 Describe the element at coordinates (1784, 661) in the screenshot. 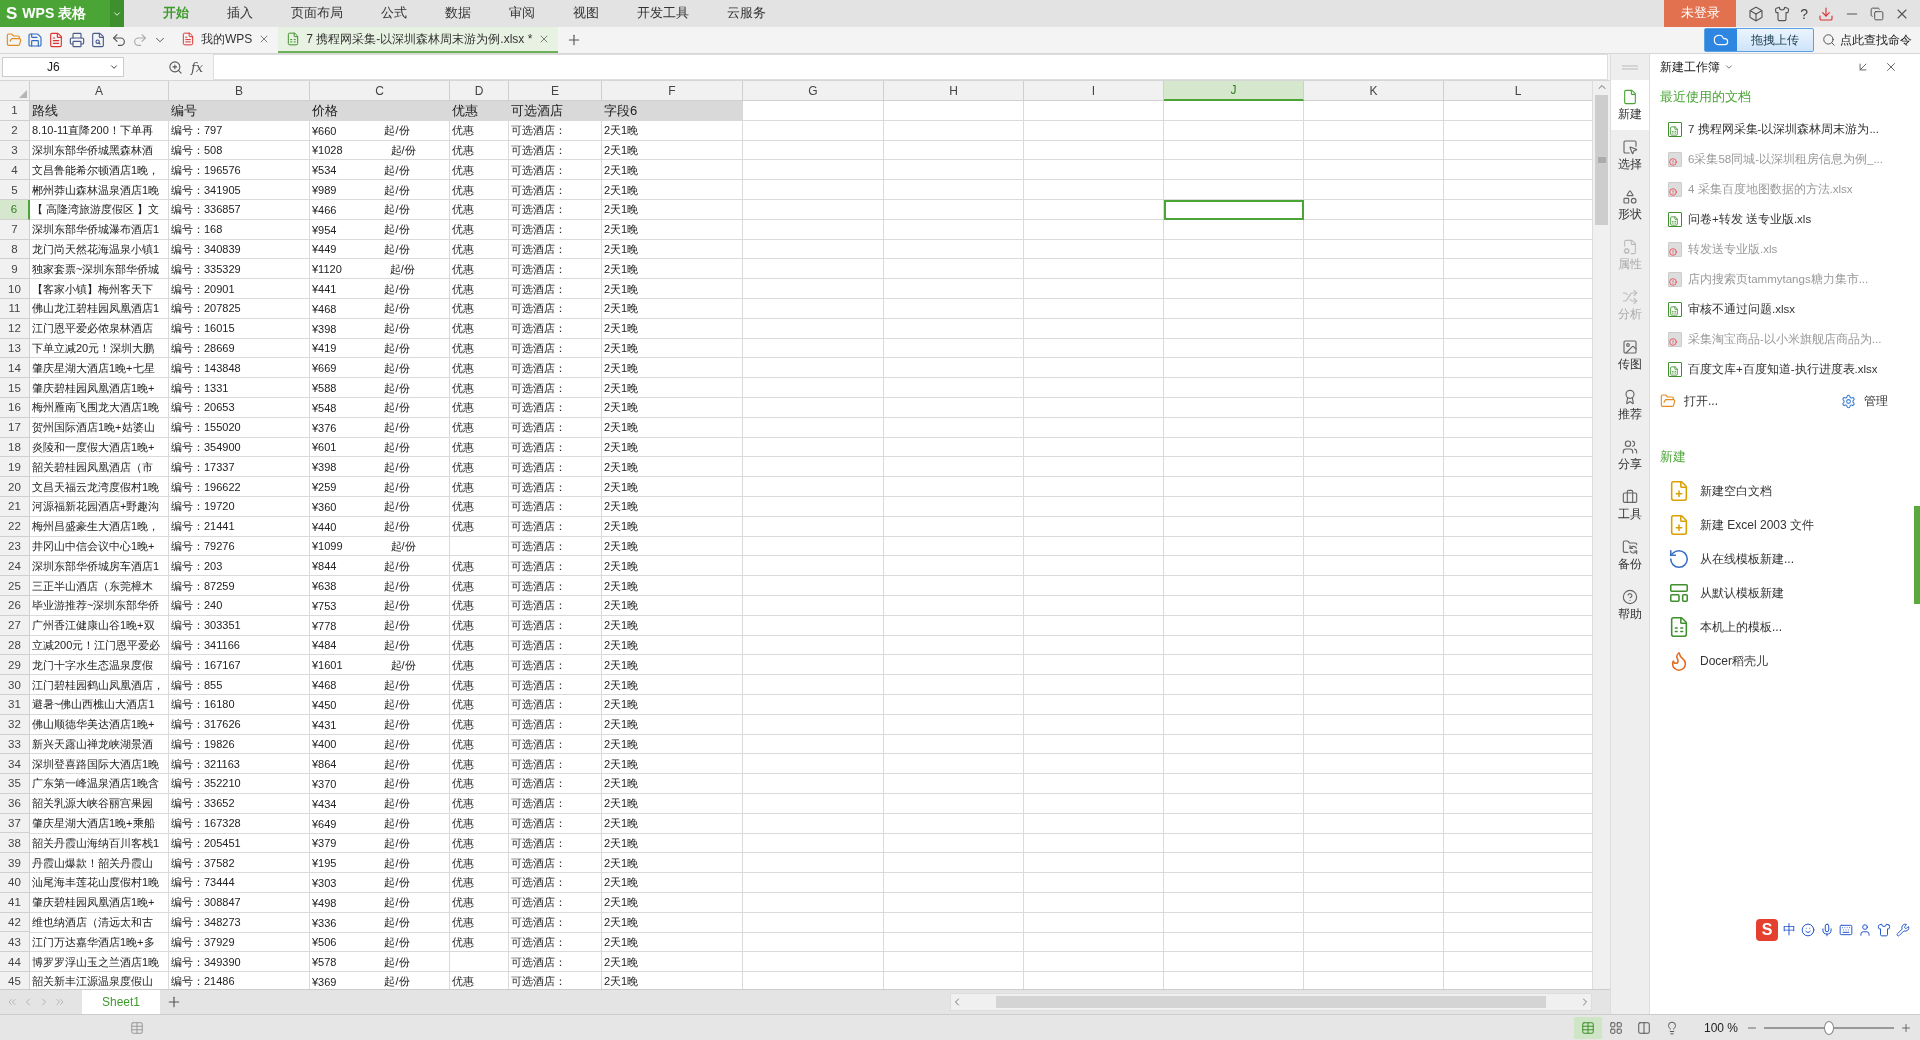

I see `new-document-option: Docer稻壳儿` at that location.